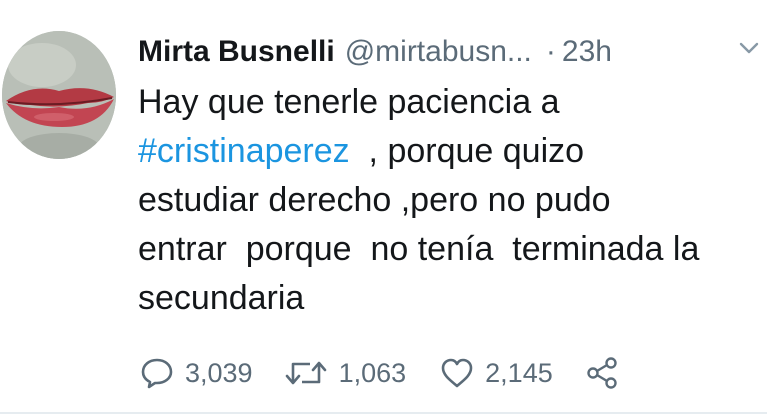 The height and width of the screenshot is (419, 767). I want to click on tweet-text-fragment: , porque quizo, so click(467, 151).